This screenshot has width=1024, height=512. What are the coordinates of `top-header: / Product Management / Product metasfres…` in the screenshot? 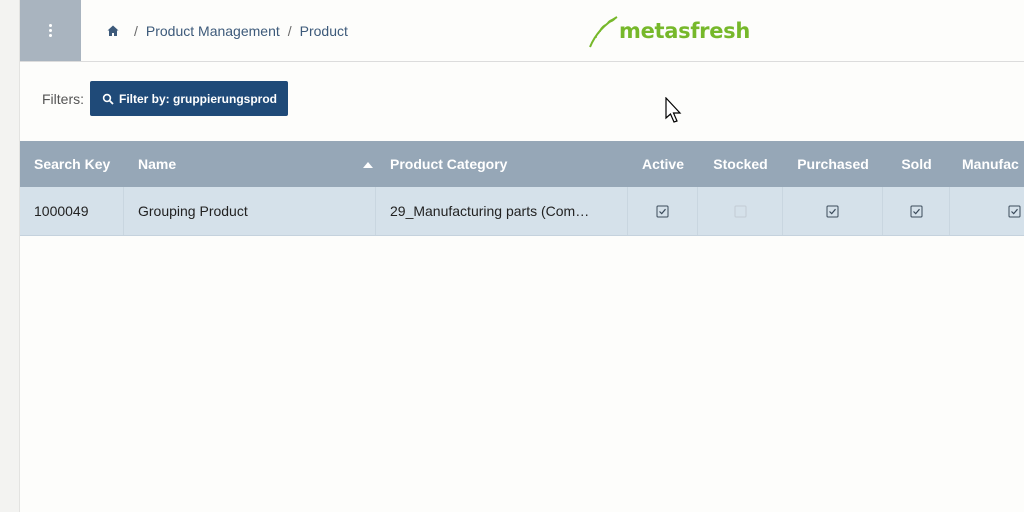 It's located at (522, 31).